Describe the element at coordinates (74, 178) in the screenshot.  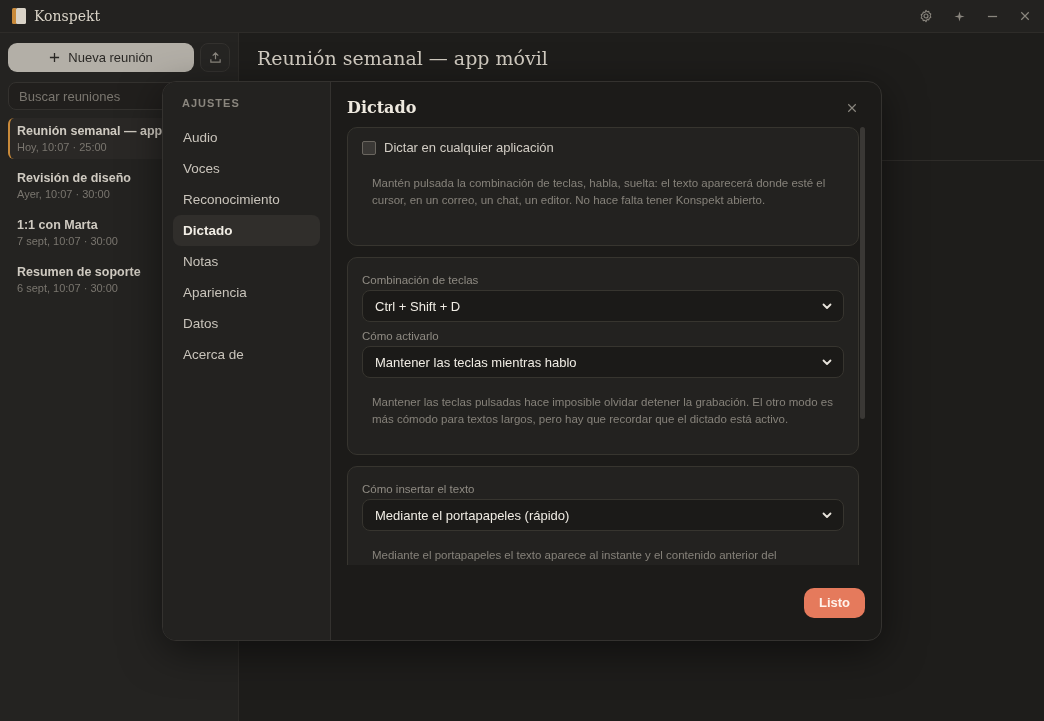
I see `meeting-title: Revisión de diseño` at that location.